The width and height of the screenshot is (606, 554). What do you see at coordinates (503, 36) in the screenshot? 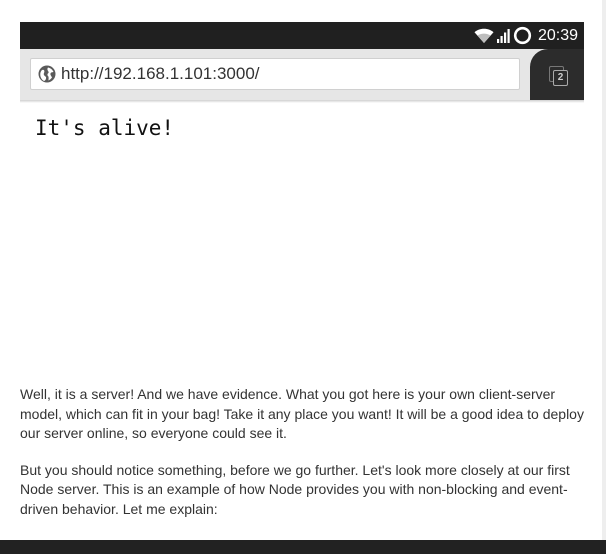
I see `signal-icon` at bounding box center [503, 36].